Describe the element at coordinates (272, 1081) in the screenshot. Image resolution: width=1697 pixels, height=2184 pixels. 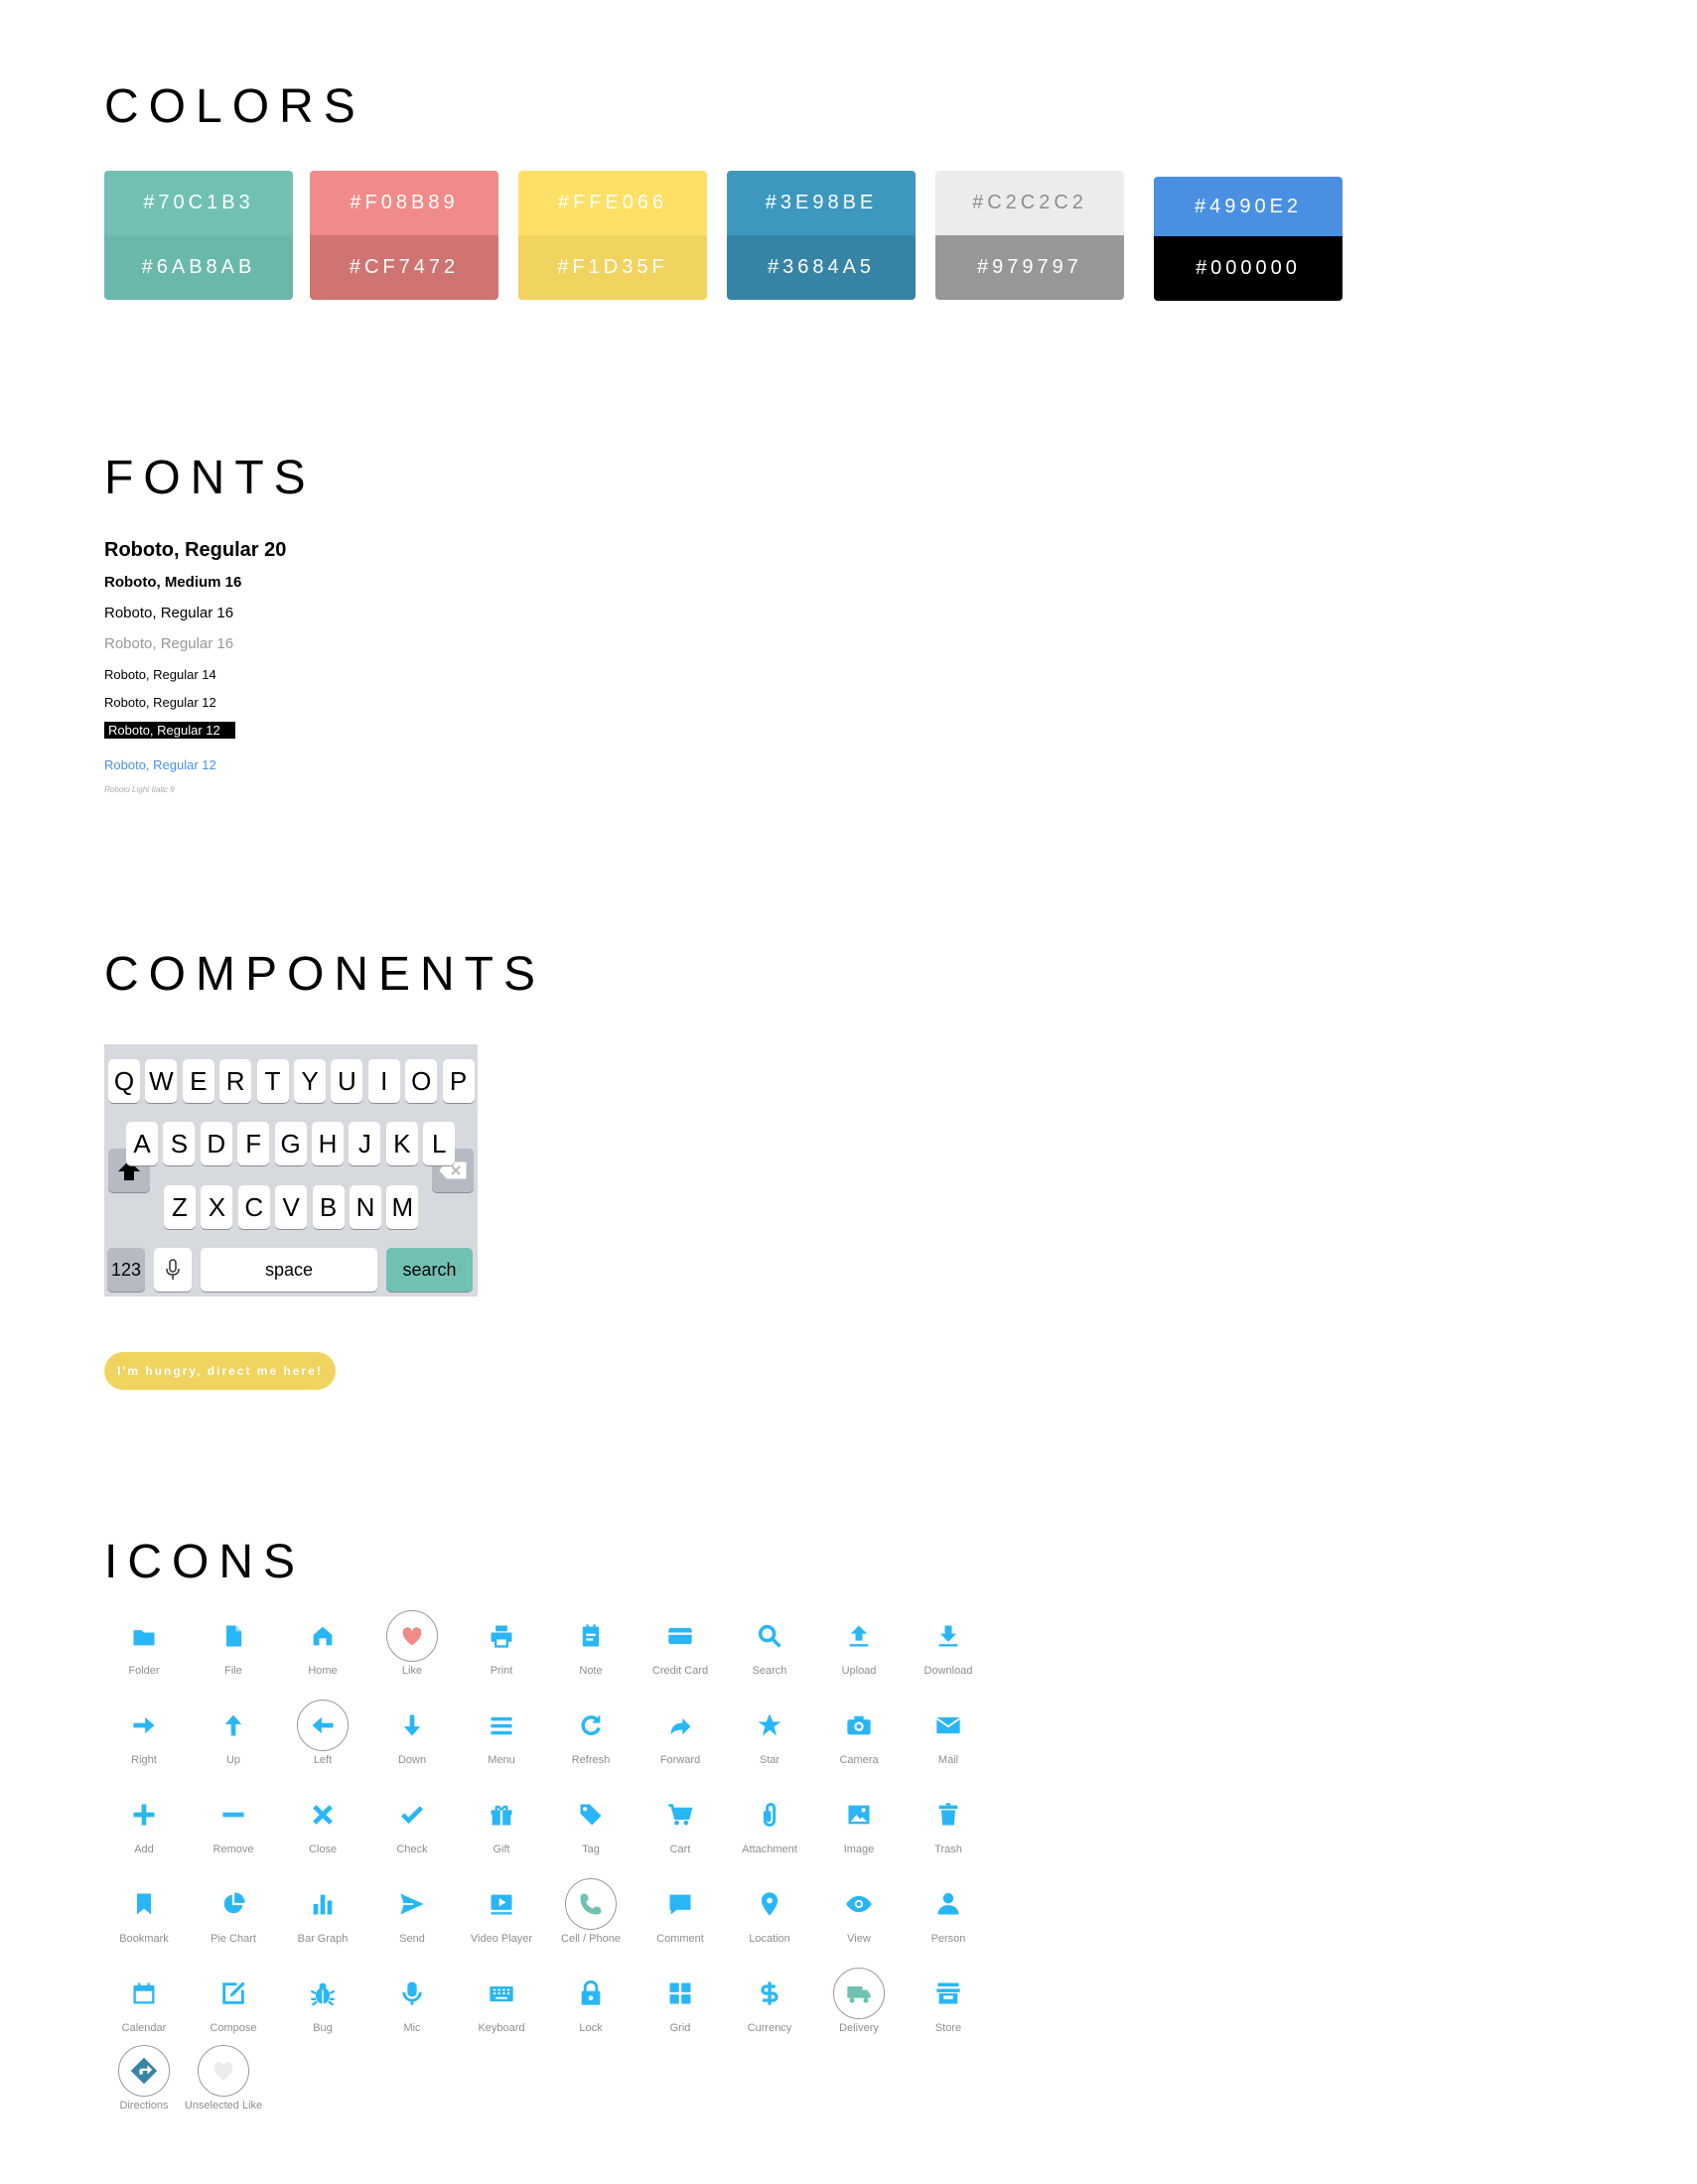
I see `key-t: T` at that location.